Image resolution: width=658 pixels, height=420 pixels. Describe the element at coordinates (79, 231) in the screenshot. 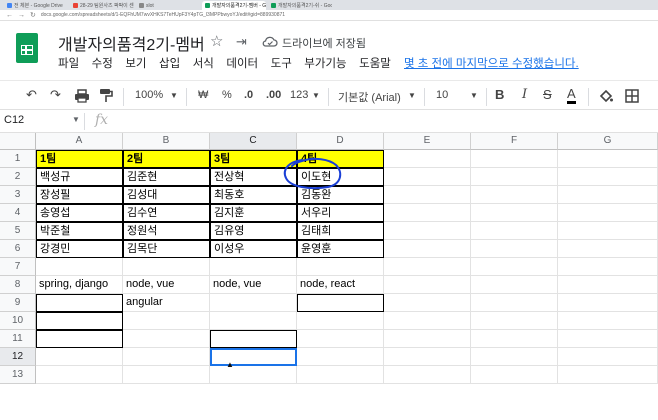

I see `member-cell: 박준철` at that location.